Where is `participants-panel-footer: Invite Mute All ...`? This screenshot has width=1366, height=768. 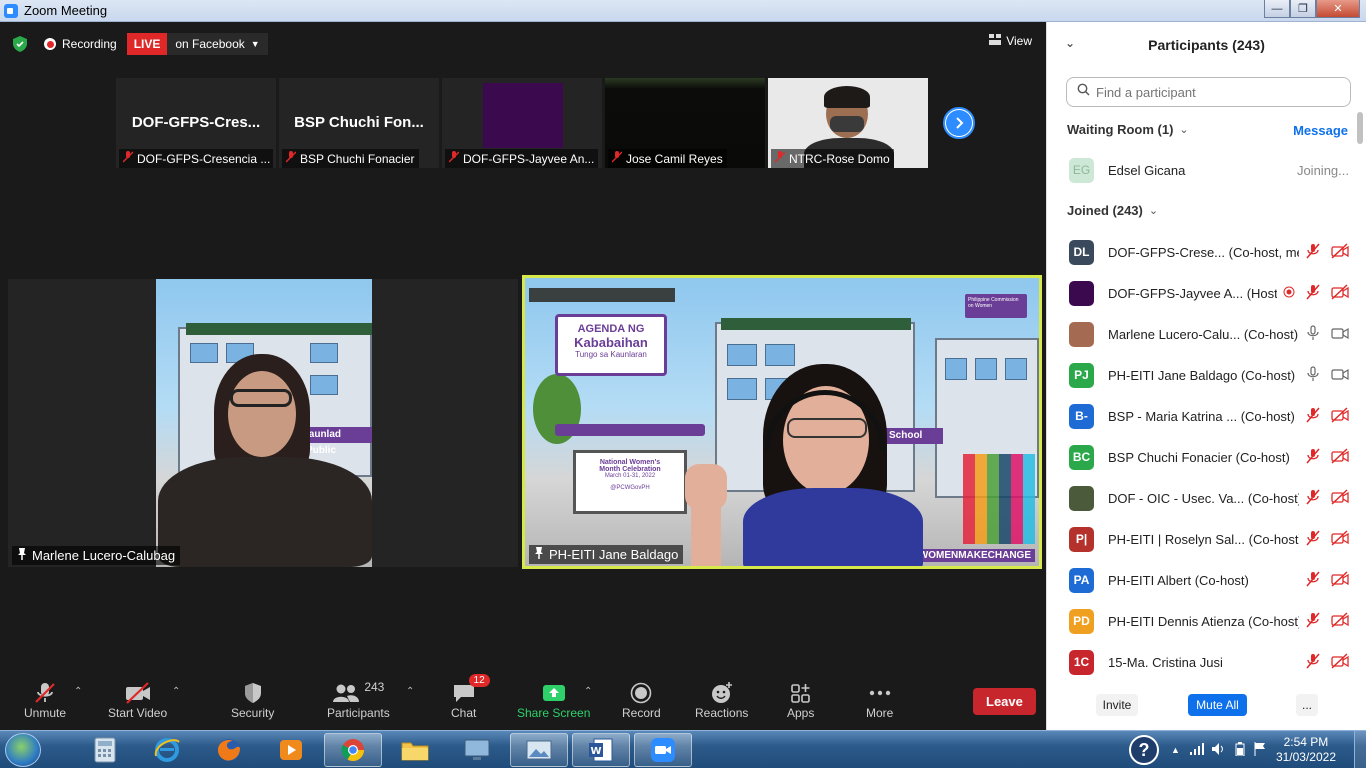
participants-panel-footer: Invite Mute All ... is located at coordinates (1206, 706).